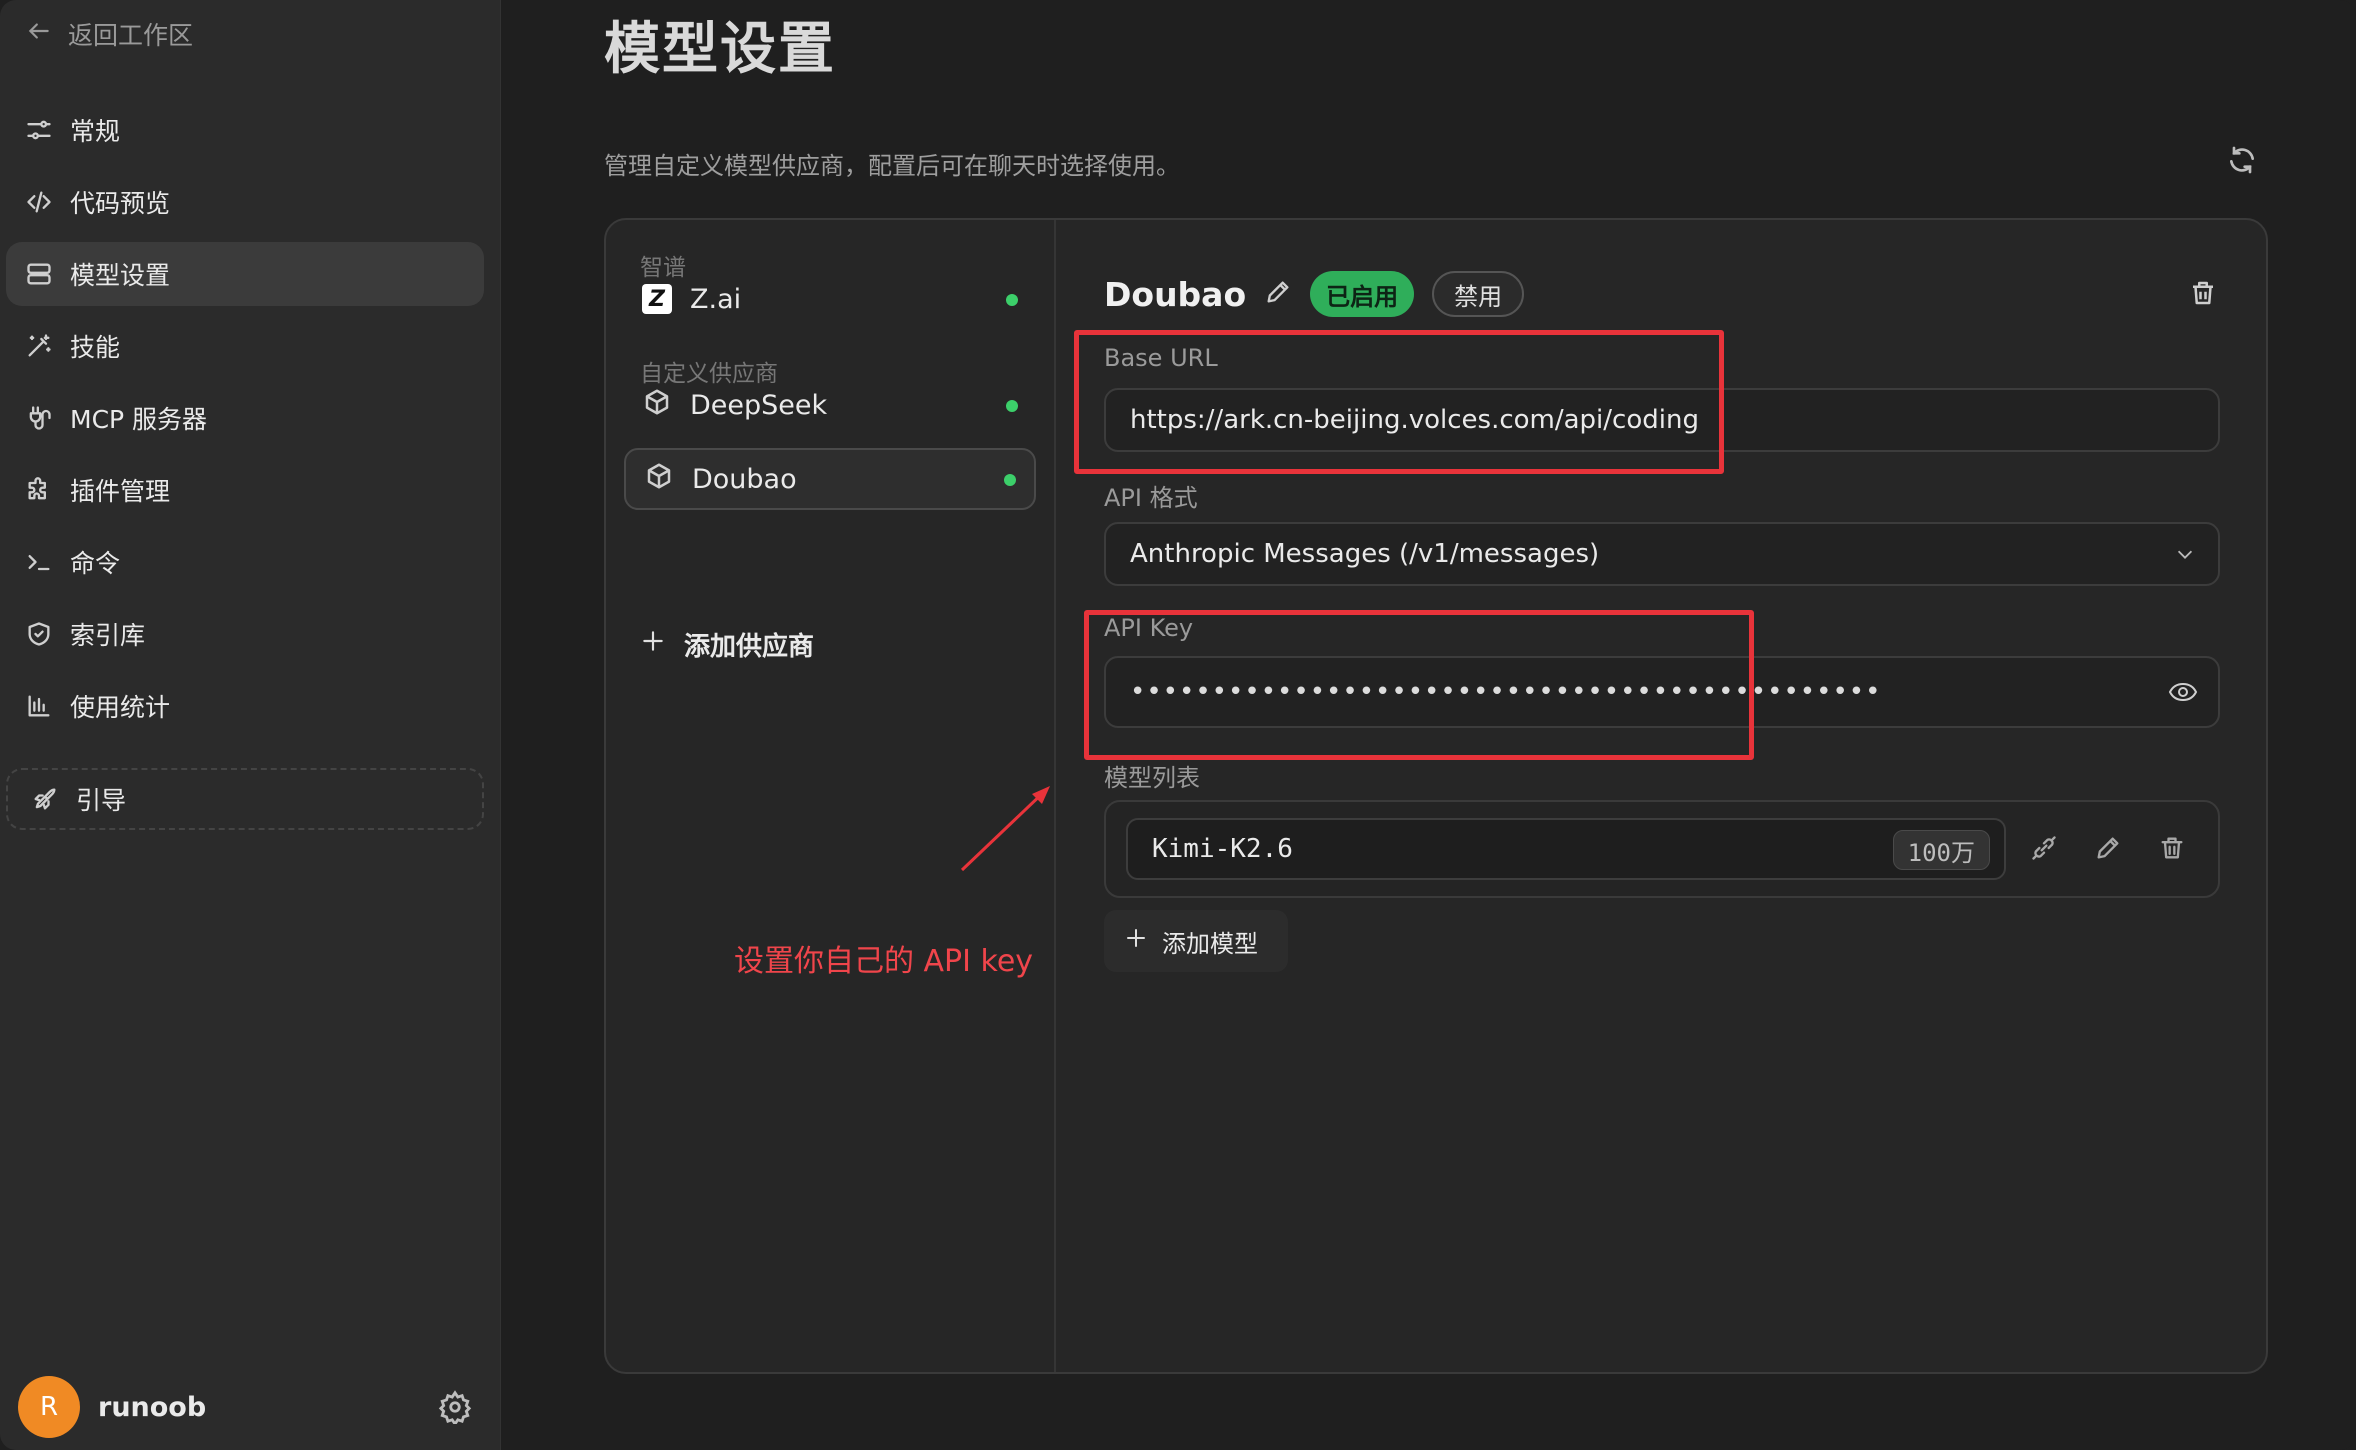 The height and width of the screenshot is (1450, 2356). I want to click on highlight-box-api-key, so click(1419, 685).